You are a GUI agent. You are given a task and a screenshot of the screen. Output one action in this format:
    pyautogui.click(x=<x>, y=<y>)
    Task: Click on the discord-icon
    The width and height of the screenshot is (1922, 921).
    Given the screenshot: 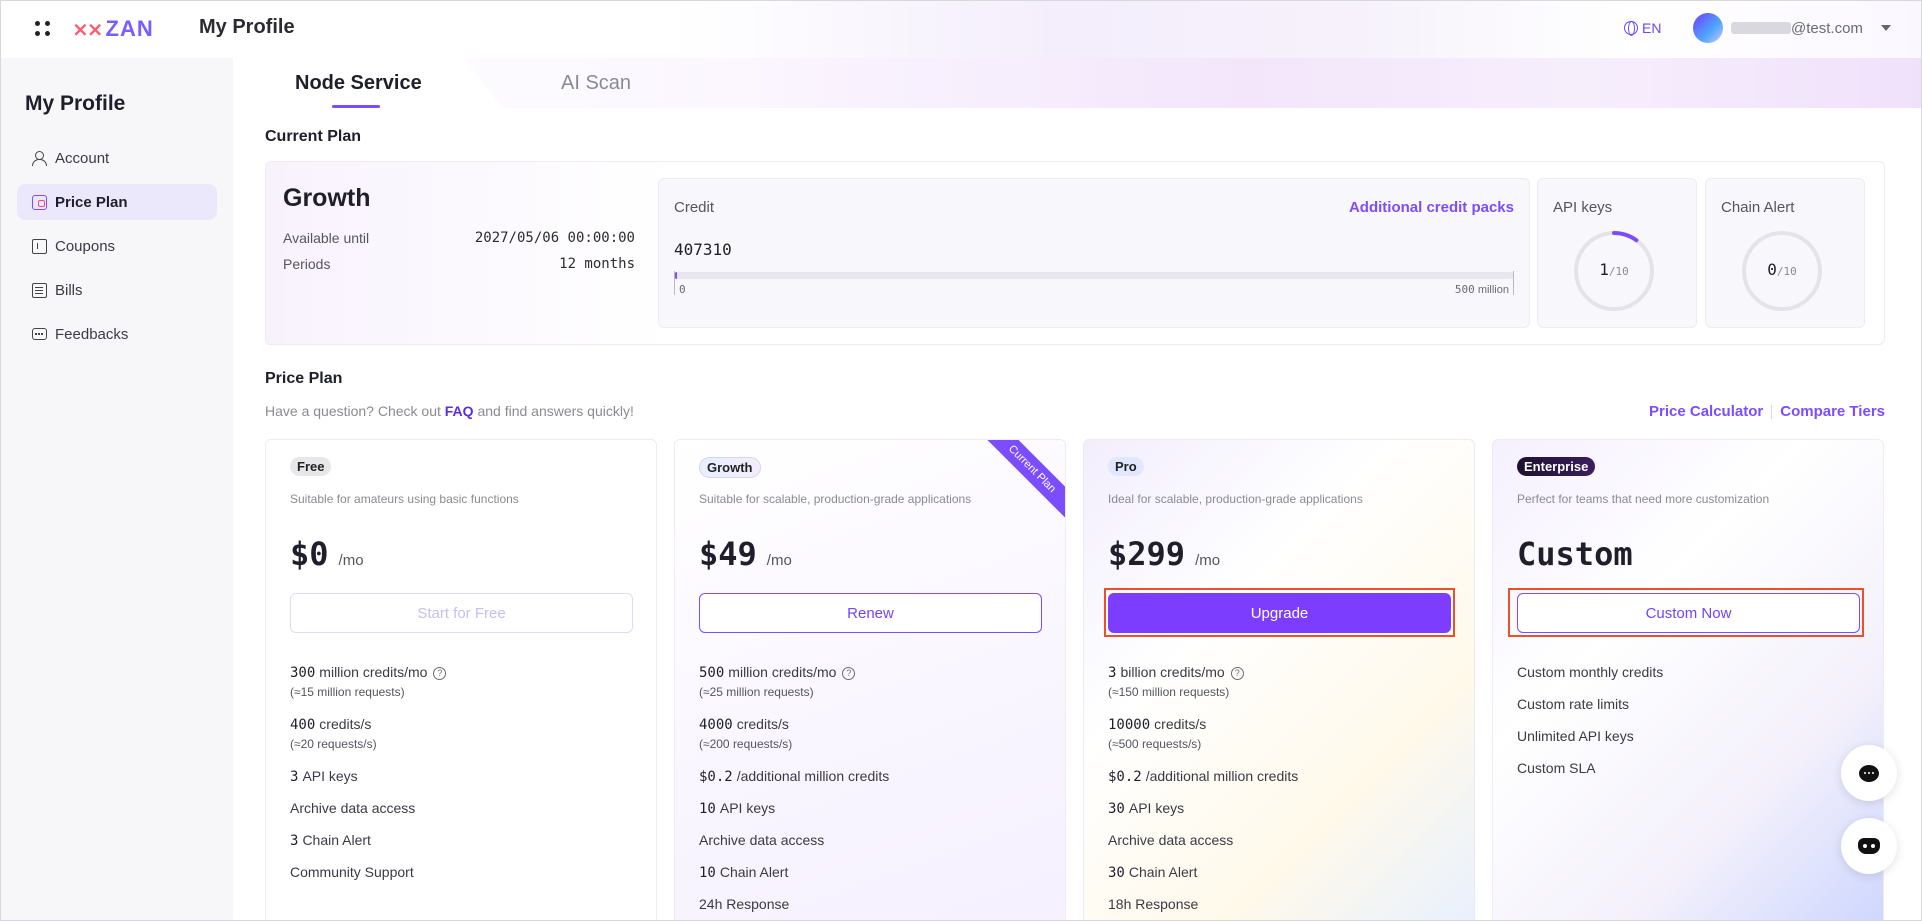 What is the action you would take?
    pyautogui.click(x=1869, y=846)
    